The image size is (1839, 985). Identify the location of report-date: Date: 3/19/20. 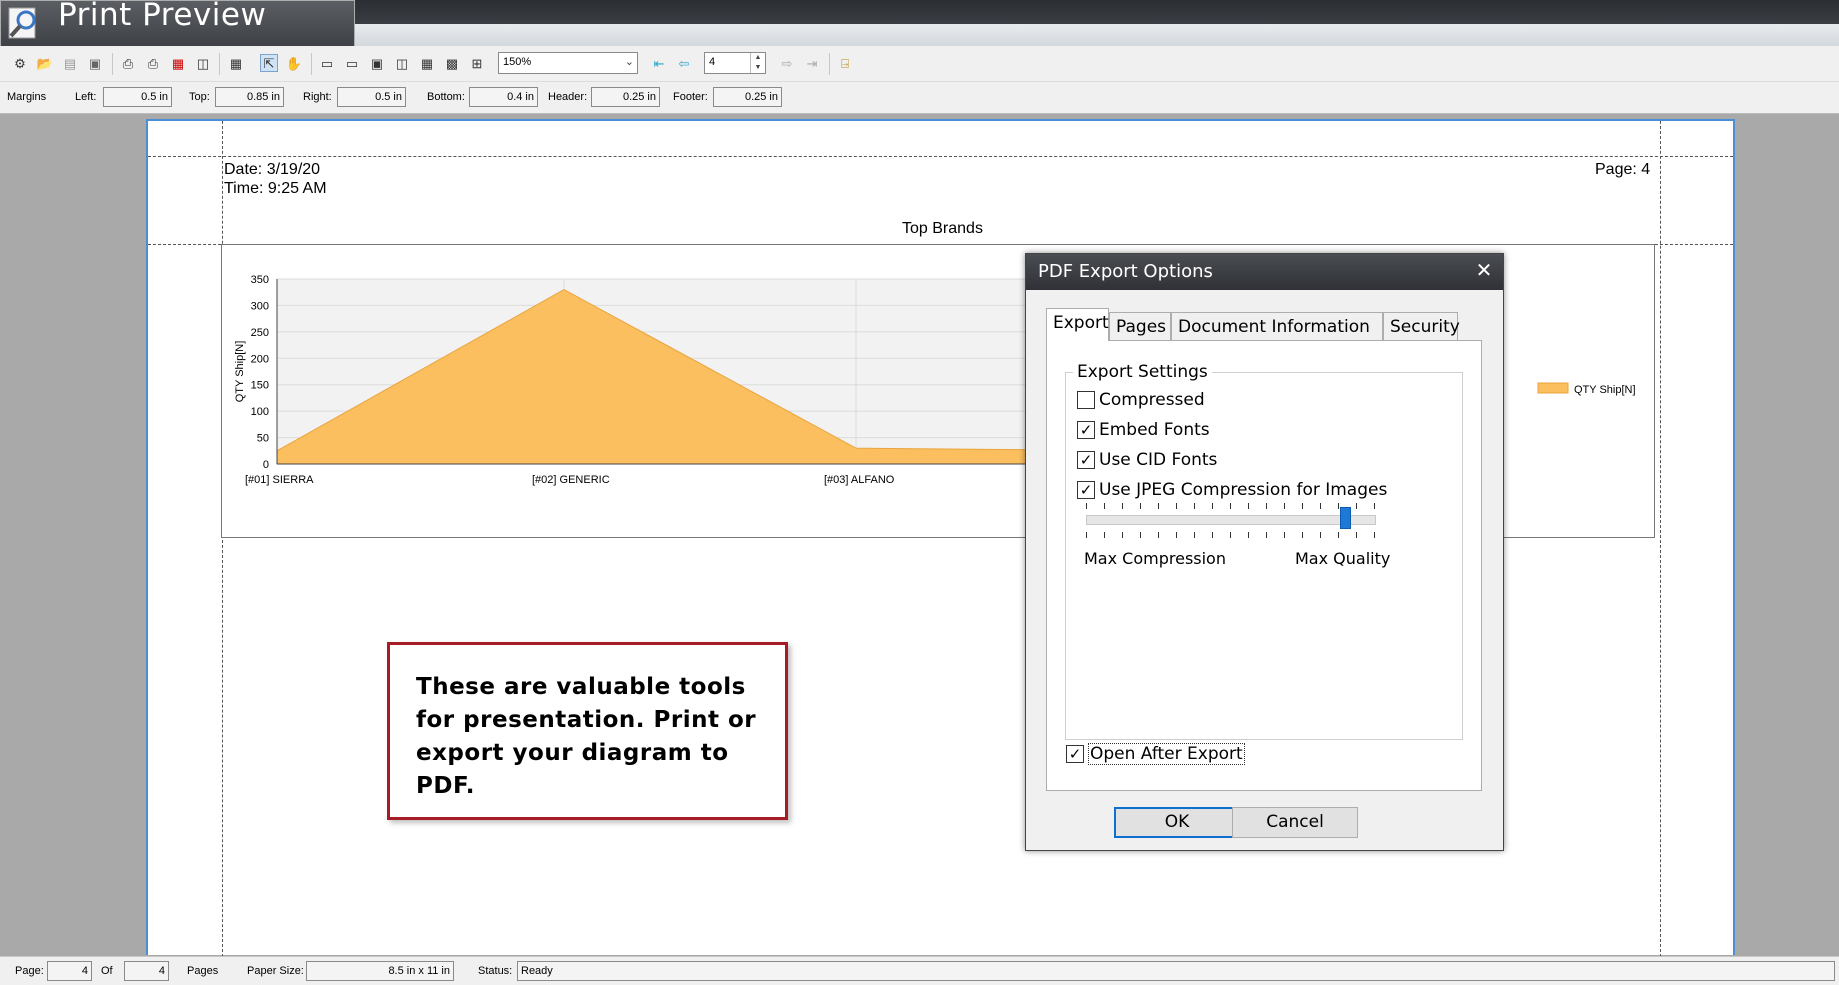
(272, 169).